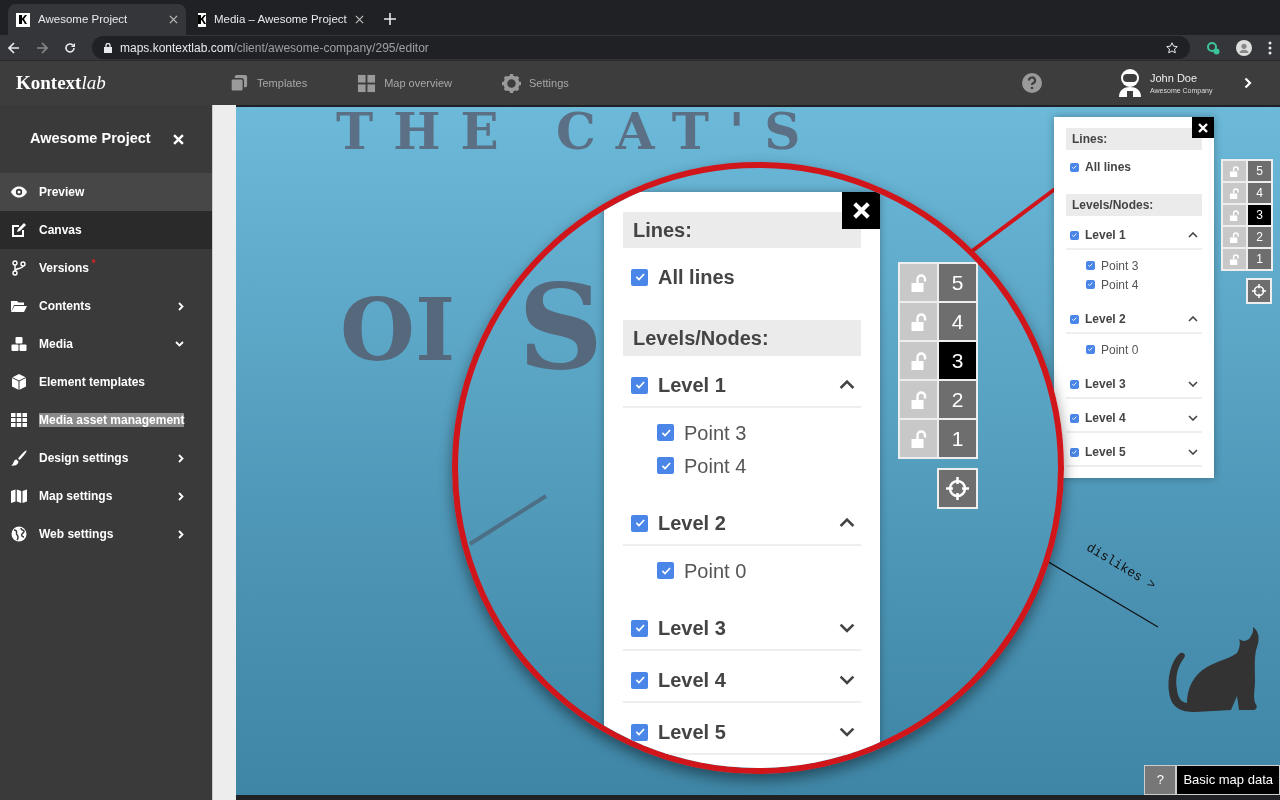 Image resolution: width=1280 pixels, height=800 pixels. Describe the element at coordinates (692, 732) in the screenshot. I see `level-label: Level 5` at that location.